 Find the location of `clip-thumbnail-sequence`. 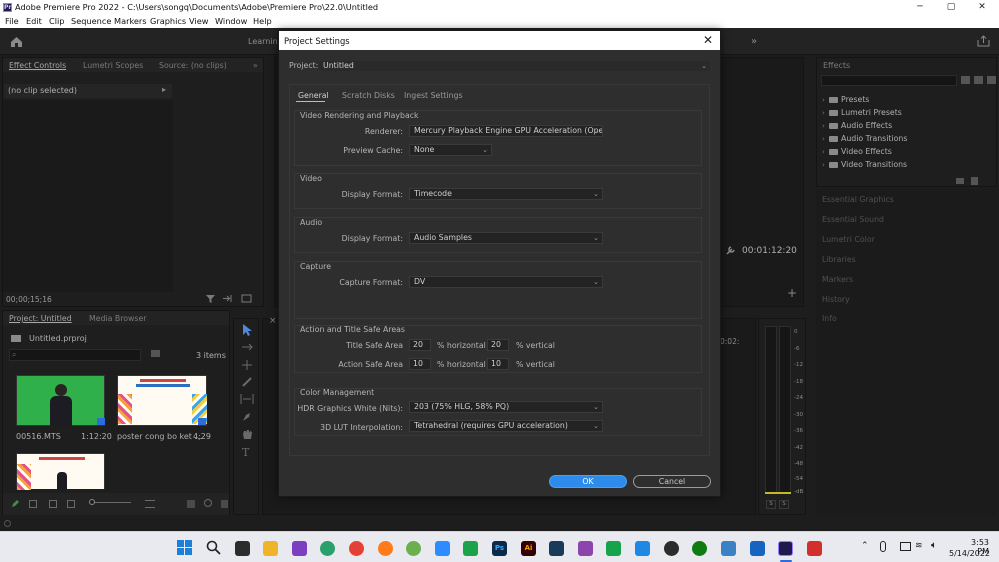

clip-thumbnail-sequence is located at coordinates (60, 471).